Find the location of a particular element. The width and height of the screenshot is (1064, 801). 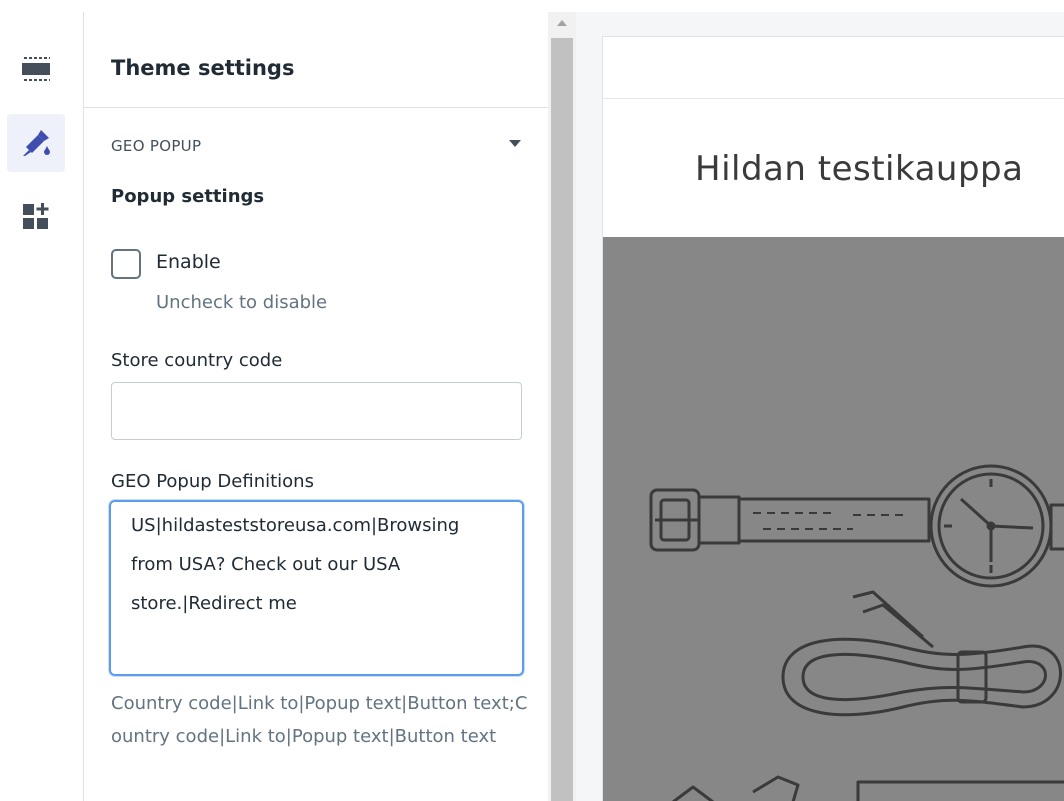

section-label: GEO POPUP is located at coordinates (156, 146).